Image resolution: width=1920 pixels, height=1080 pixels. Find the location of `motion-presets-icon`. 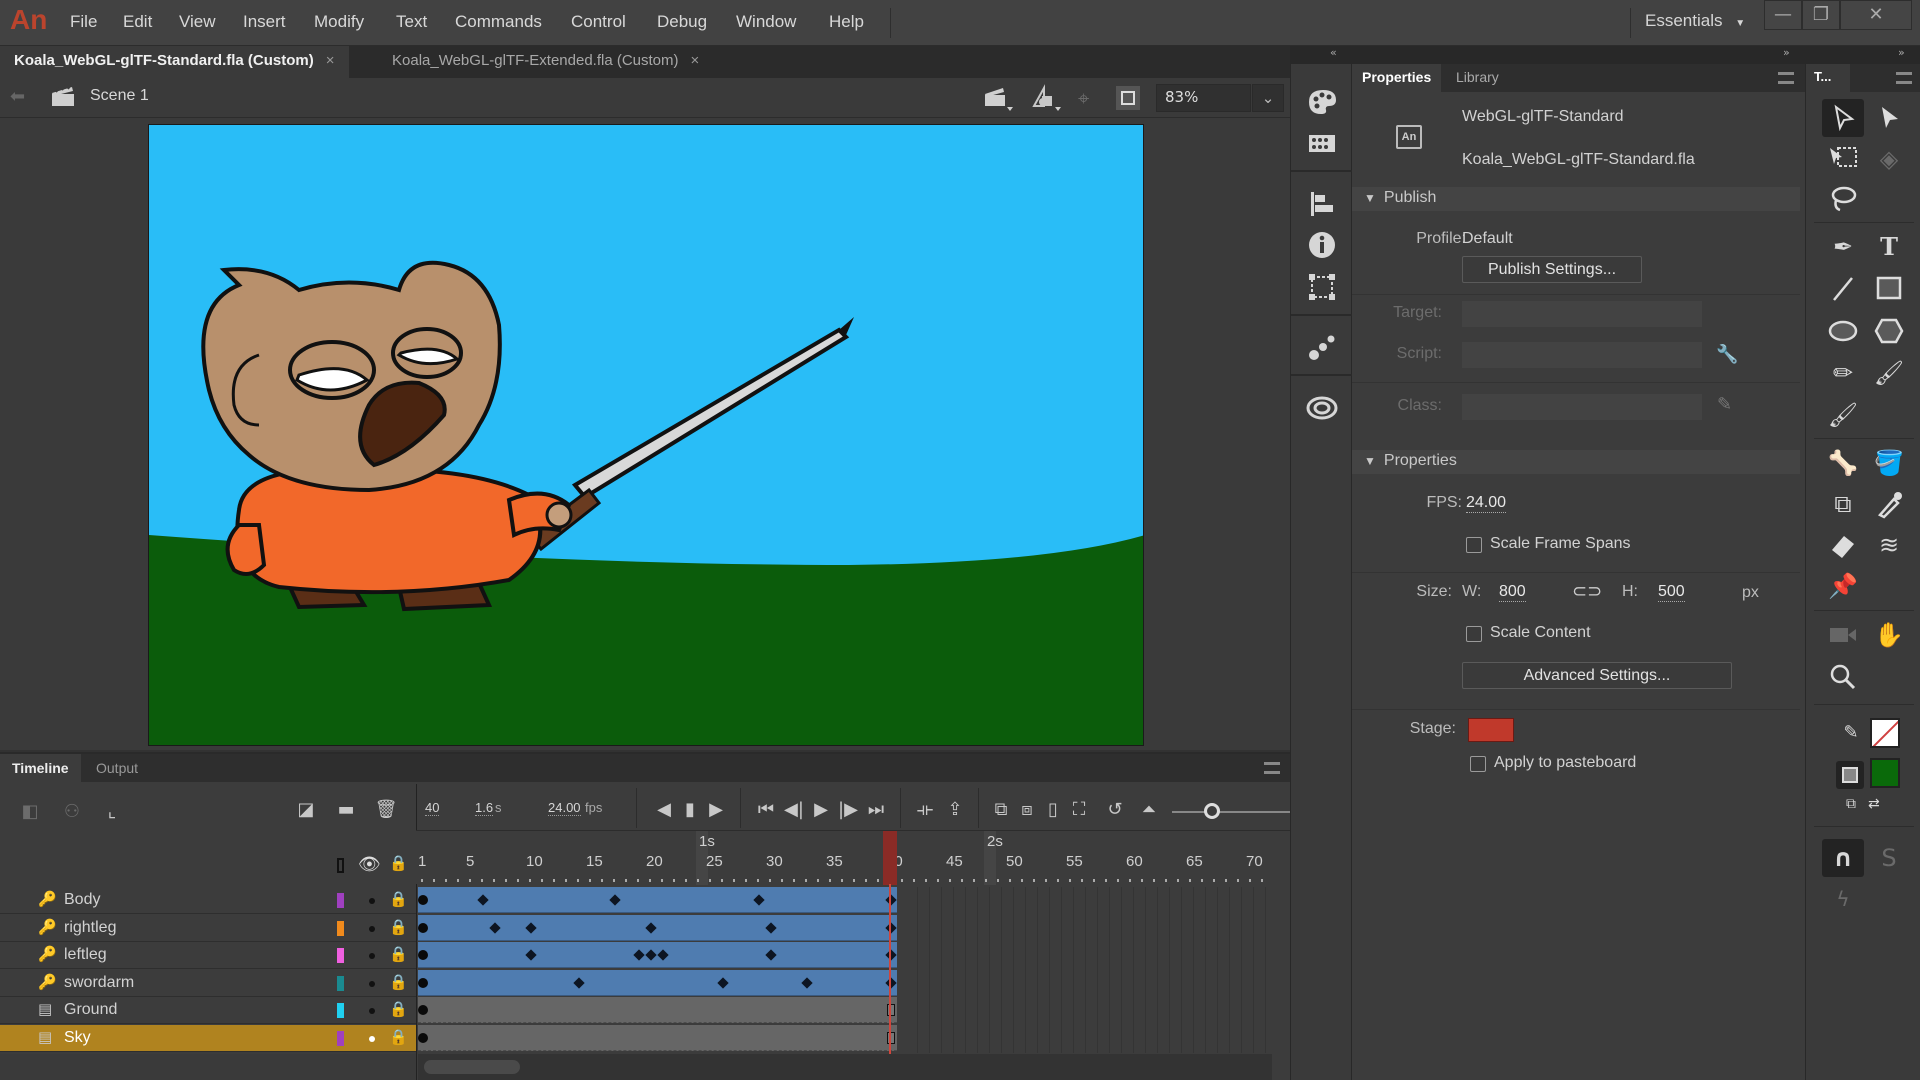

motion-presets-icon is located at coordinates (1322, 347).